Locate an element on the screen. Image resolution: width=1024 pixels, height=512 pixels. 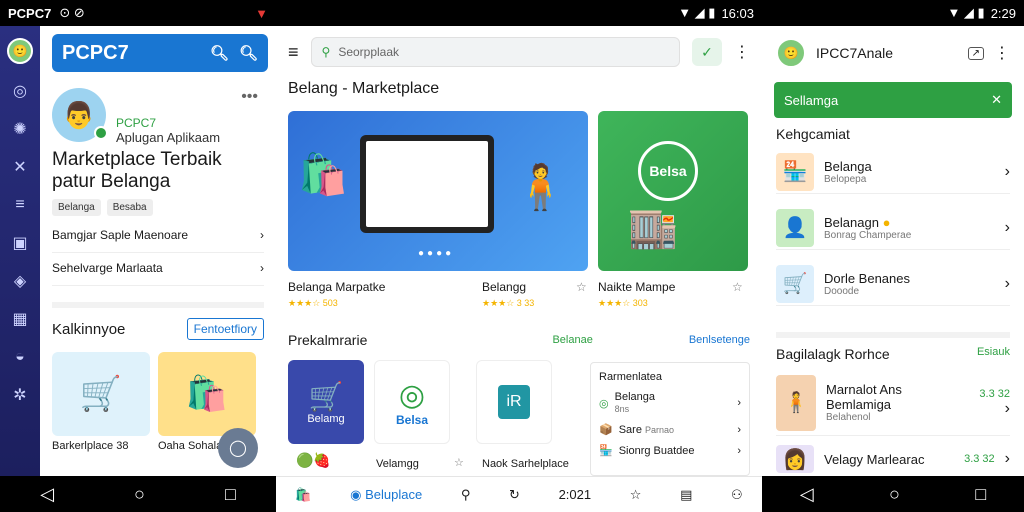
chat-icon: ◒ is located at coordinates (20, 357).